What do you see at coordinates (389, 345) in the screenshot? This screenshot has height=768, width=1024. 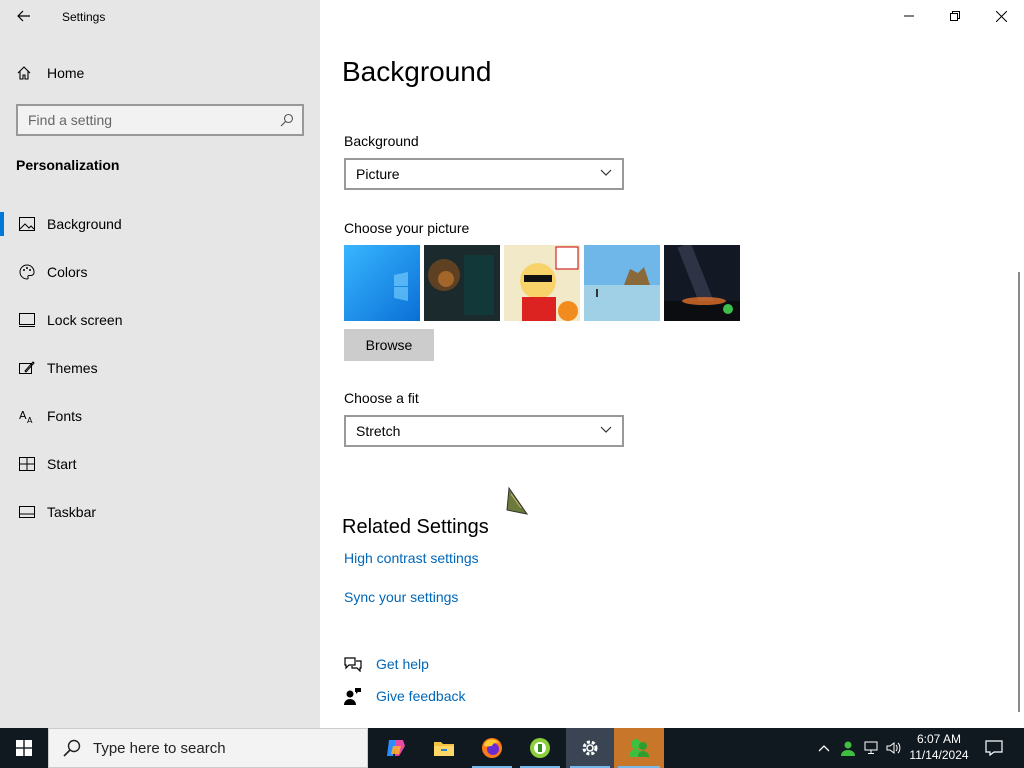 I see `browse-button: Browse` at bounding box center [389, 345].